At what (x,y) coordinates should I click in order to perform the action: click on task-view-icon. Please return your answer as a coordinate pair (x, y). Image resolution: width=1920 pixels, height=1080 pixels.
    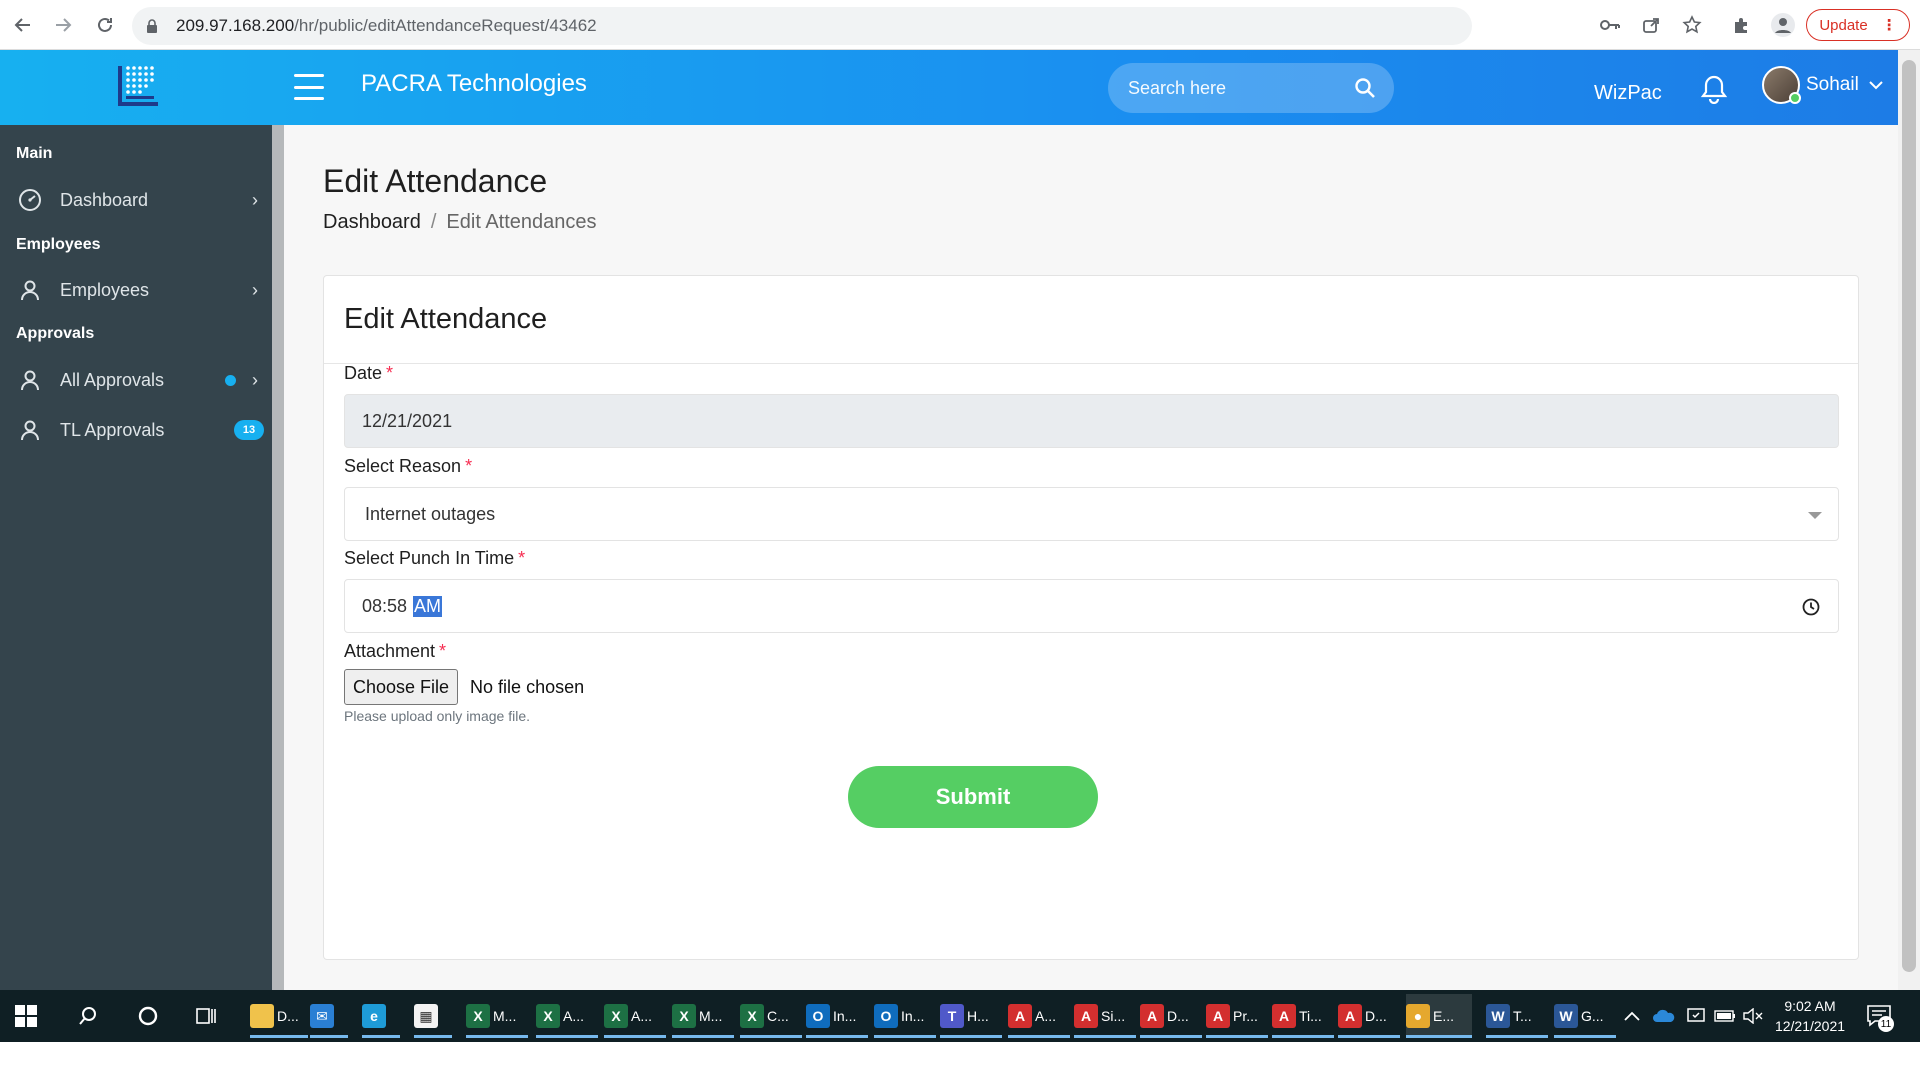
    Looking at the image, I should click on (206, 1016).